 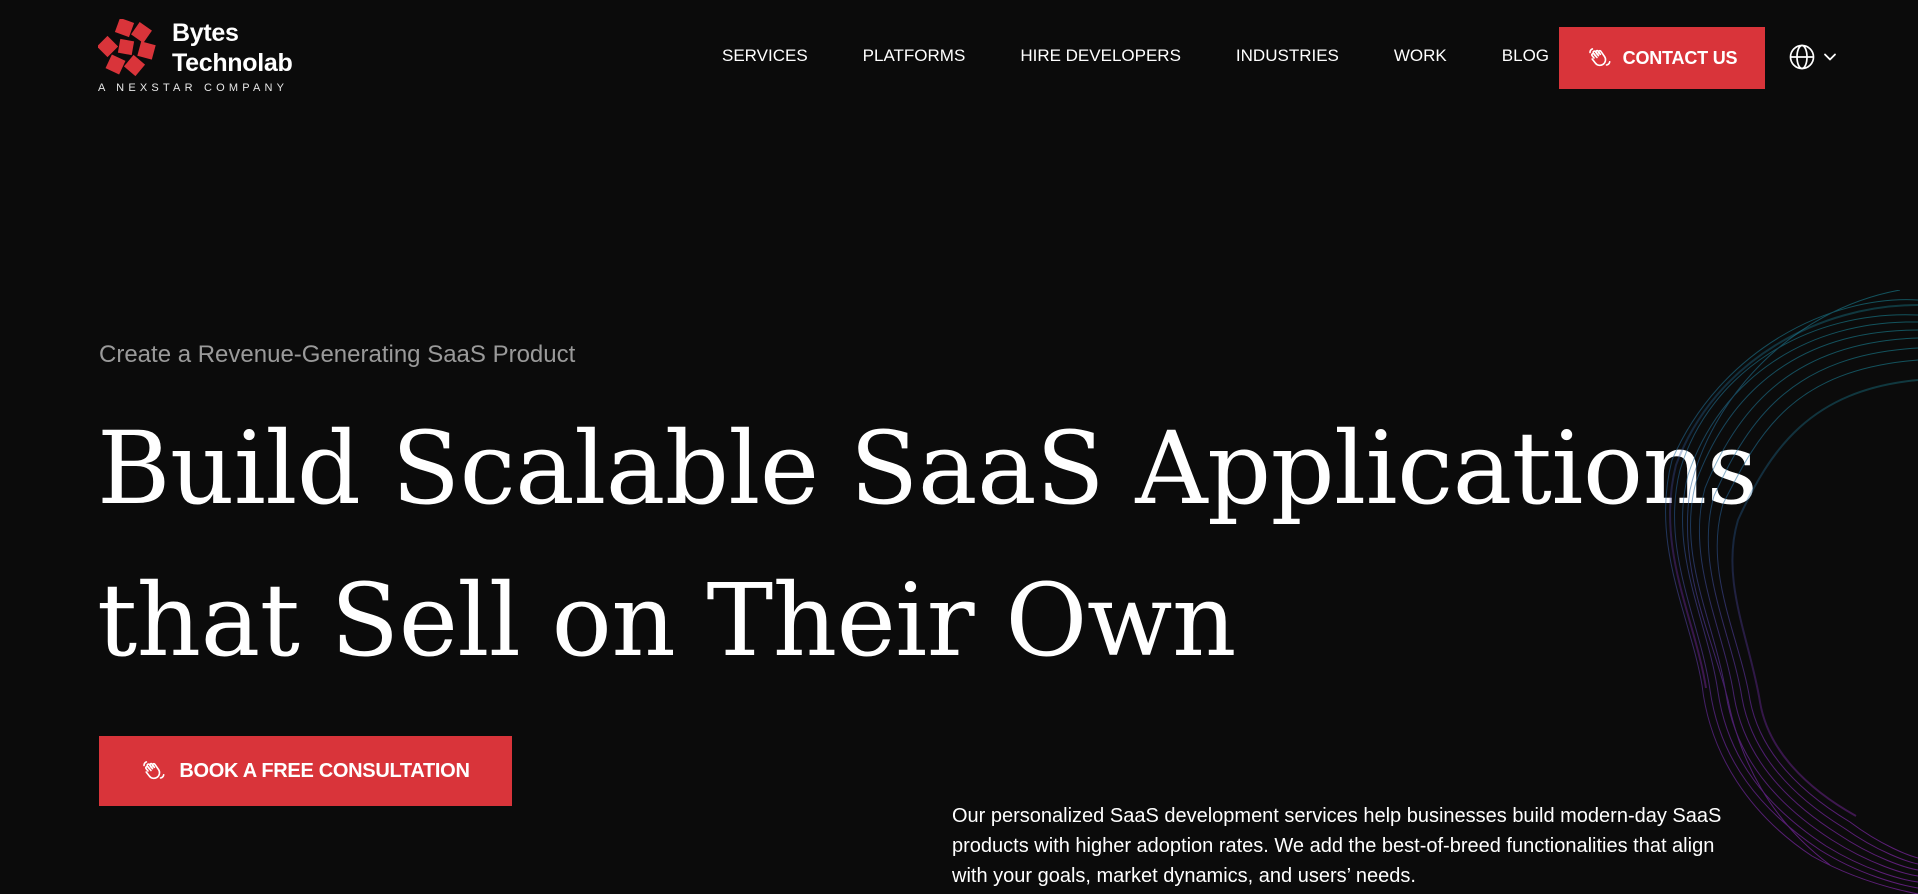 I want to click on brand-logo: Bytes Technolab A NEXSTAR COMPANY, so click(x=195, y=56).